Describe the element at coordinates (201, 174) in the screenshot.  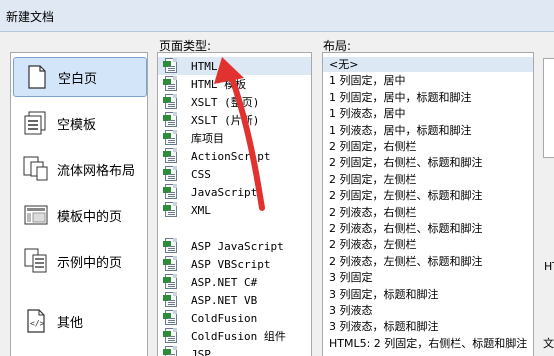
I see `page-type-label: CSS` at that location.